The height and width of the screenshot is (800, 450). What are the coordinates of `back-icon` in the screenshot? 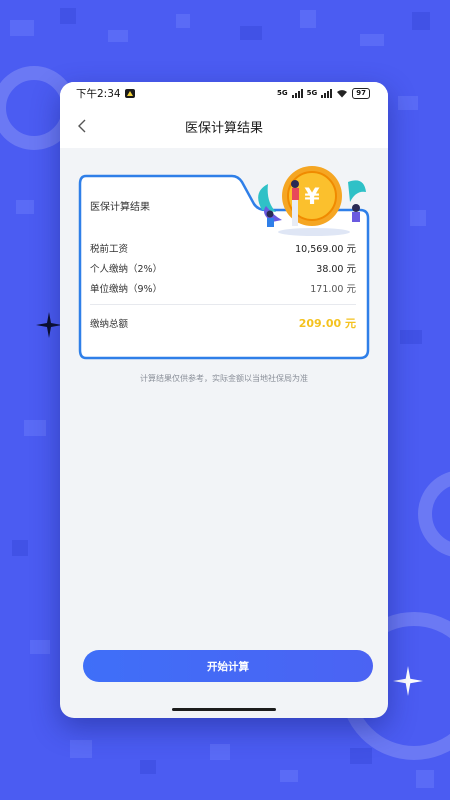 It's located at (83, 126).